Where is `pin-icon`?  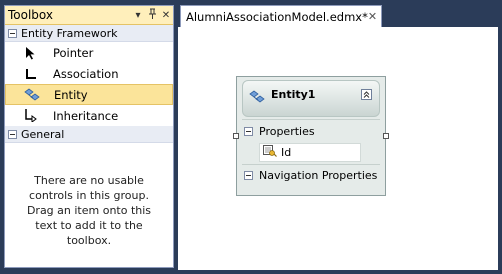 pin-icon is located at coordinates (152, 15).